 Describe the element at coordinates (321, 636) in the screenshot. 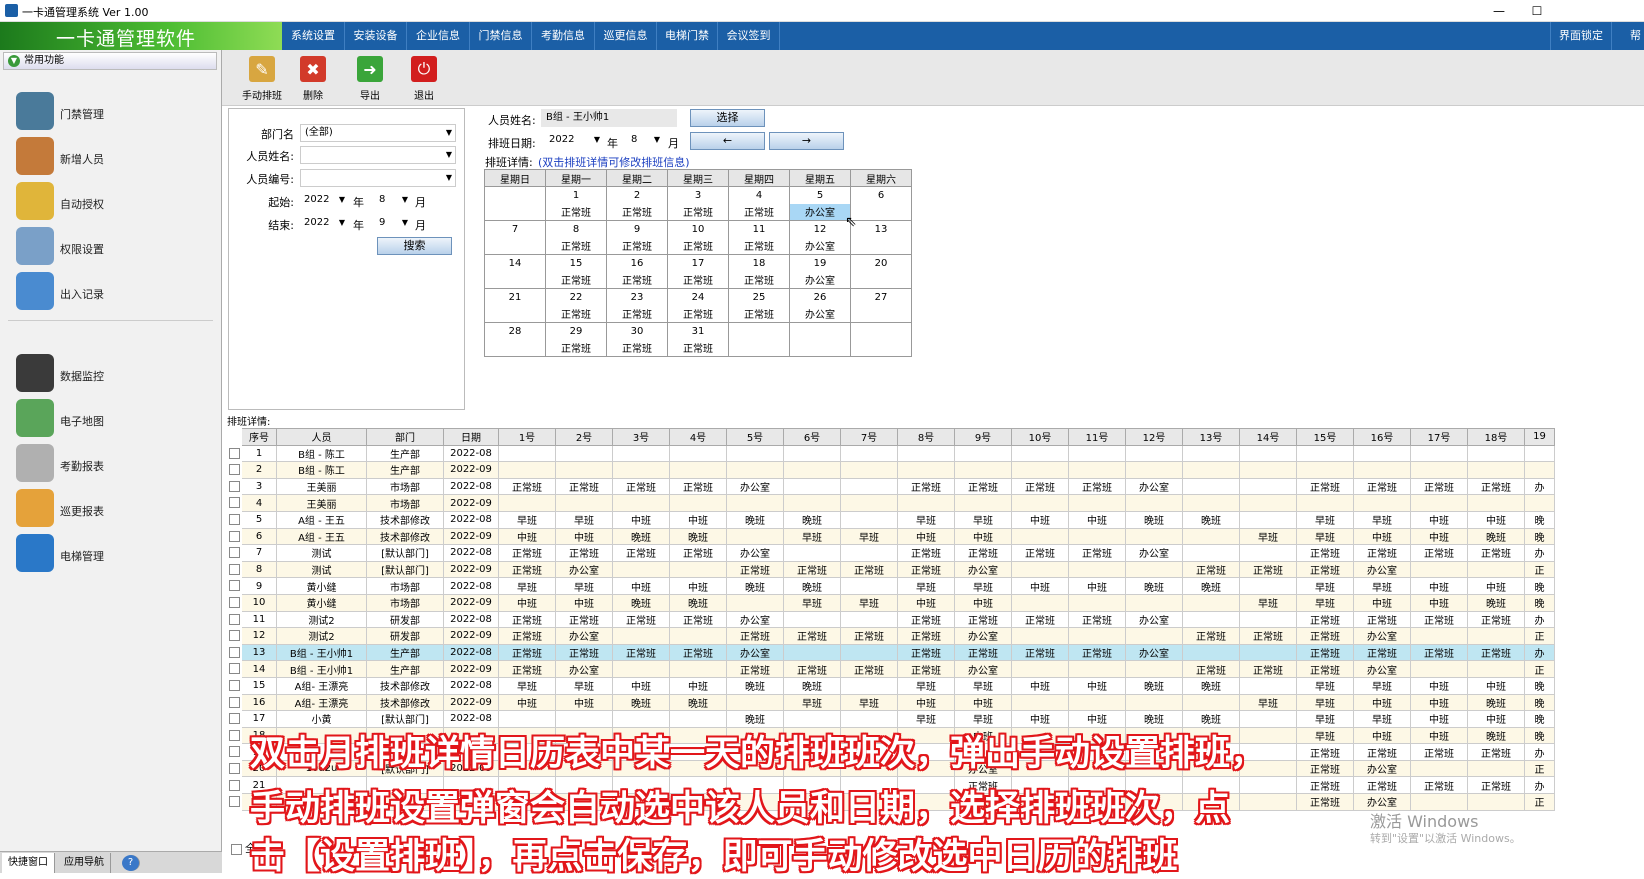

I see `table-cell: 测试2` at that location.